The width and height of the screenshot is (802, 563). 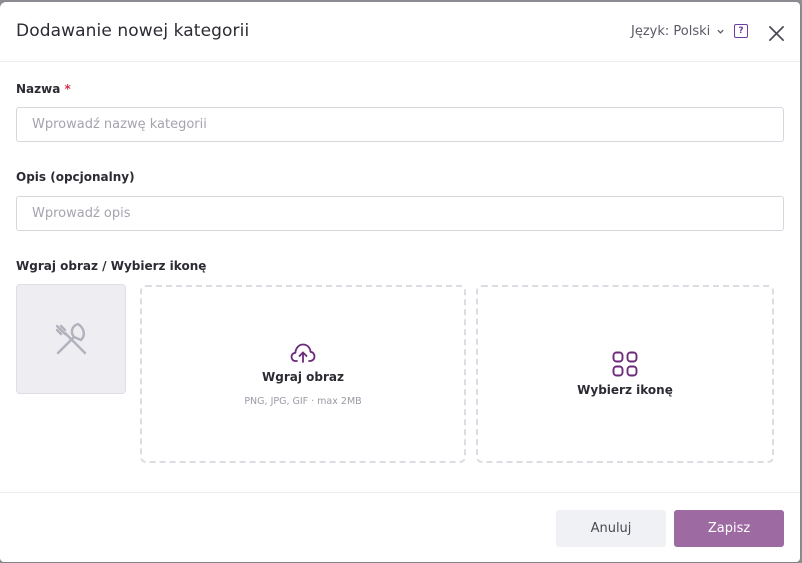 I want to click on choose-icon-title: Wybierz ikonę, so click(x=625, y=390).